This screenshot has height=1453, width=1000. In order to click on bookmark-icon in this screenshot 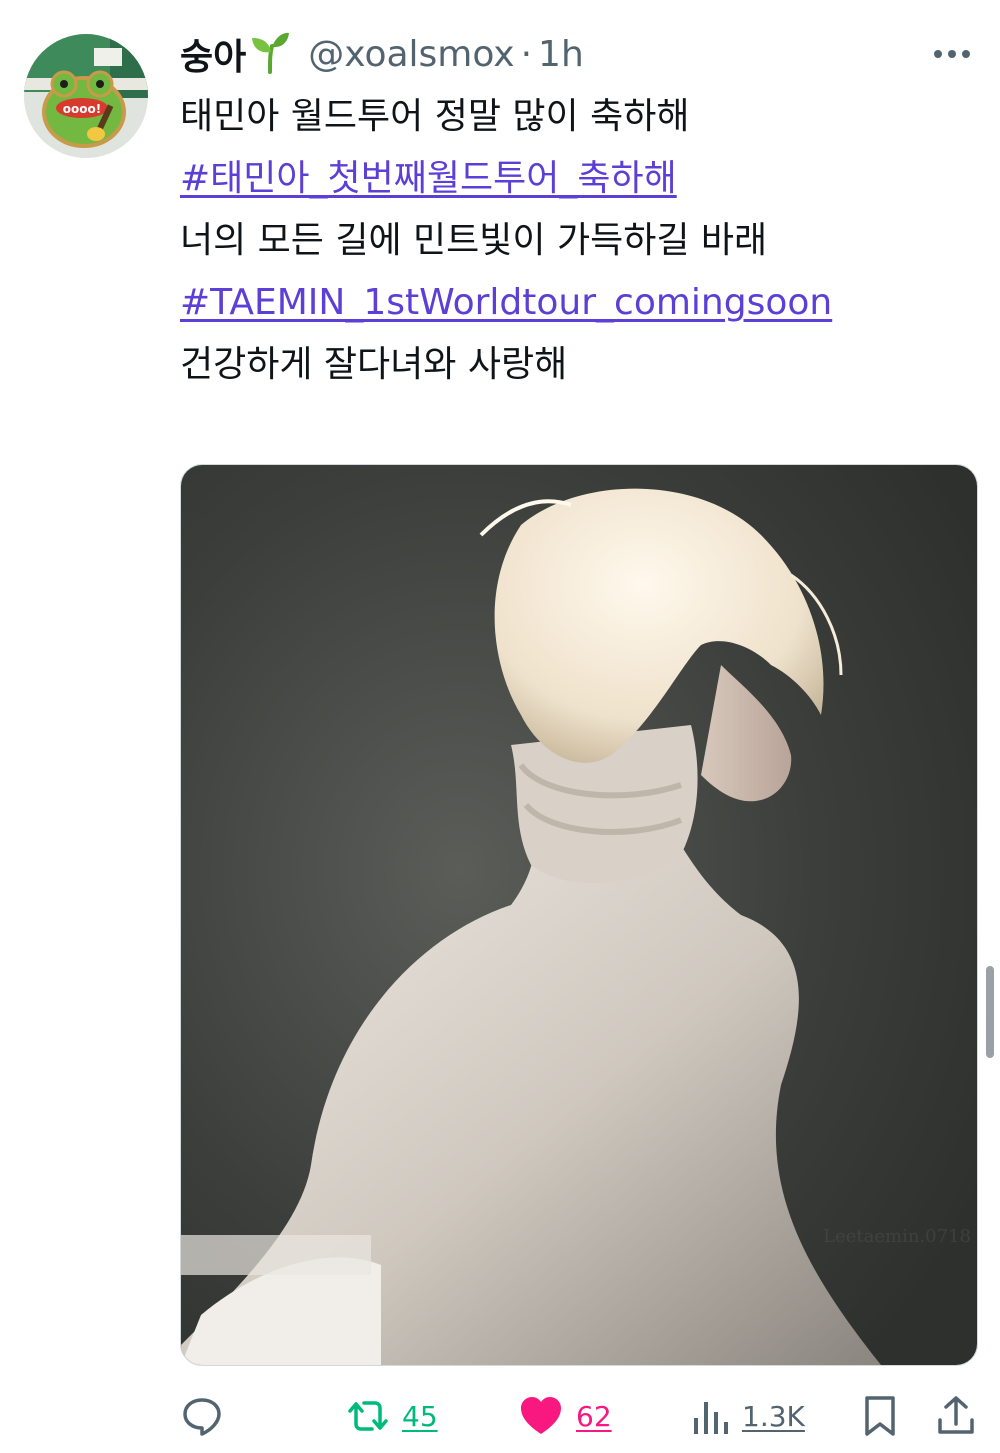, I will do `click(880, 1416)`.